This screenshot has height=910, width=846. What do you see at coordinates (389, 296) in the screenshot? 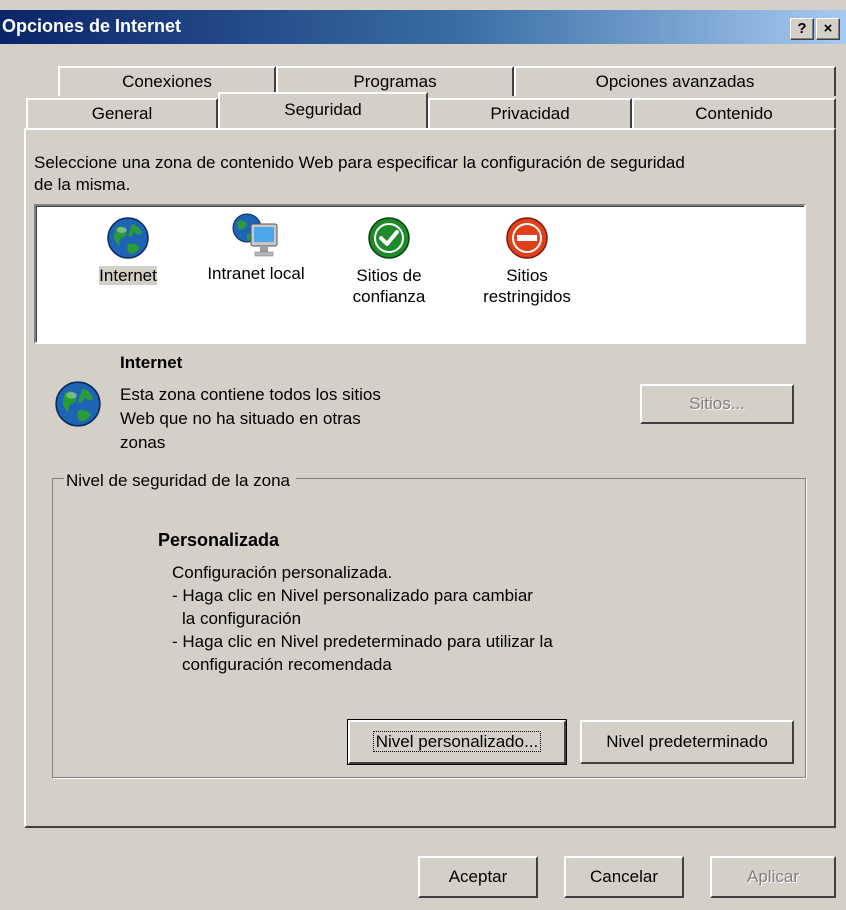
I see `zone-trusted-label-2: confianza` at bounding box center [389, 296].